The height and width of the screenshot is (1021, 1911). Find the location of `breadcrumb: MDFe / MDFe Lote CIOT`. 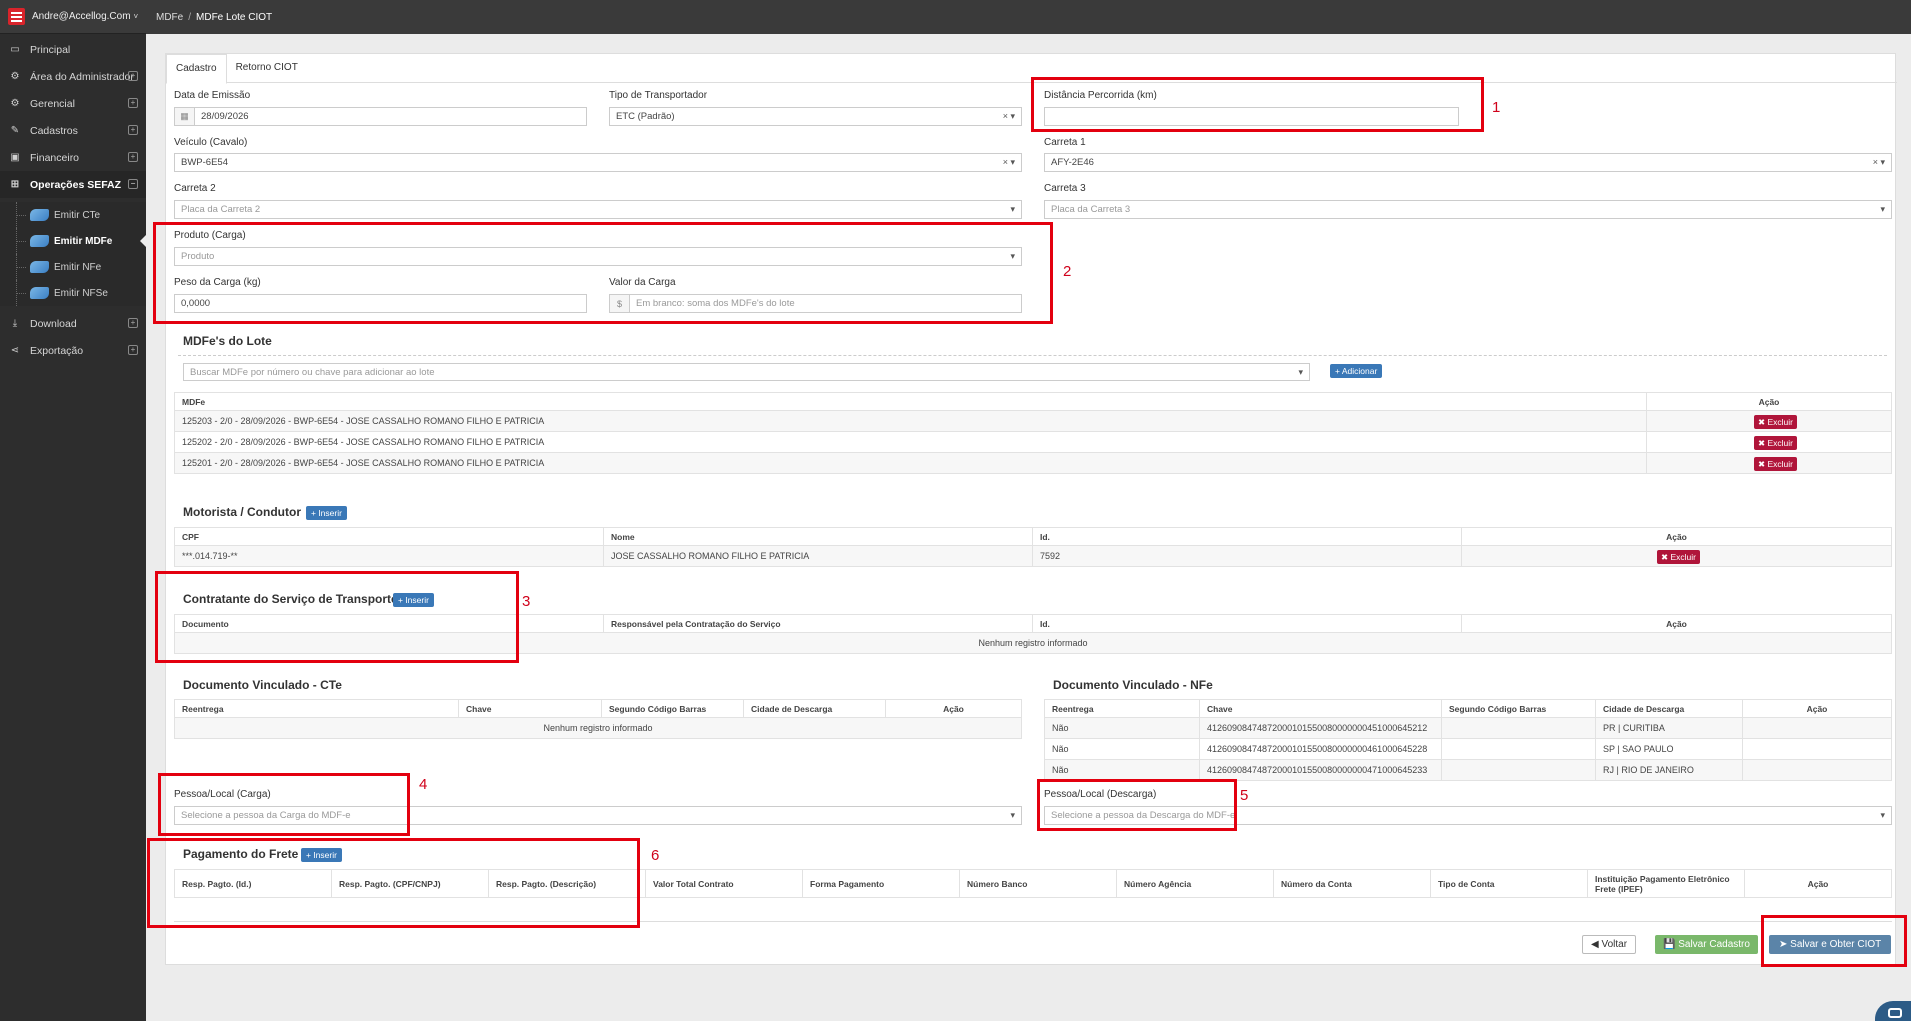

breadcrumb: MDFe / MDFe Lote CIOT is located at coordinates (1028, 17).